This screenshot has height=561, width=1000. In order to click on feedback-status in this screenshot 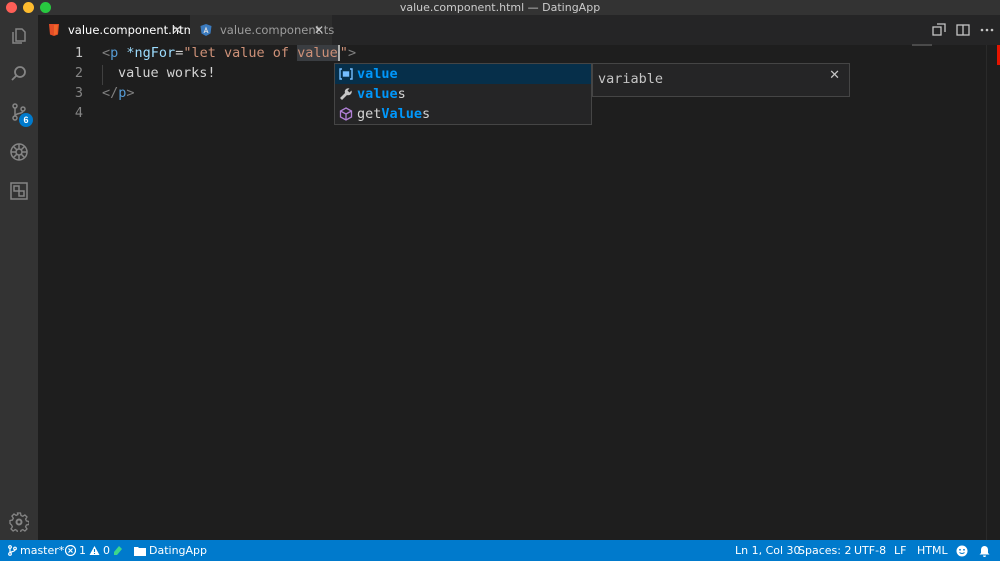, I will do `click(962, 550)`.